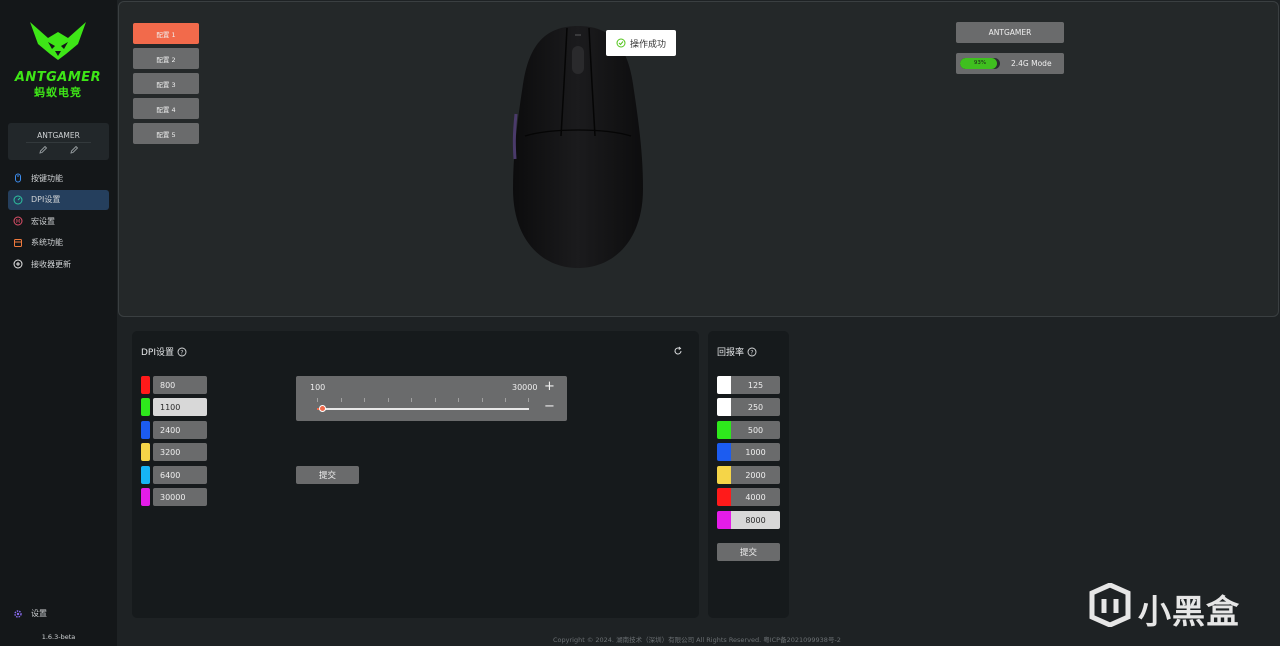  What do you see at coordinates (180, 385) in the screenshot?
I see `dpi-value-field: 800` at bounding box center [180, 385].